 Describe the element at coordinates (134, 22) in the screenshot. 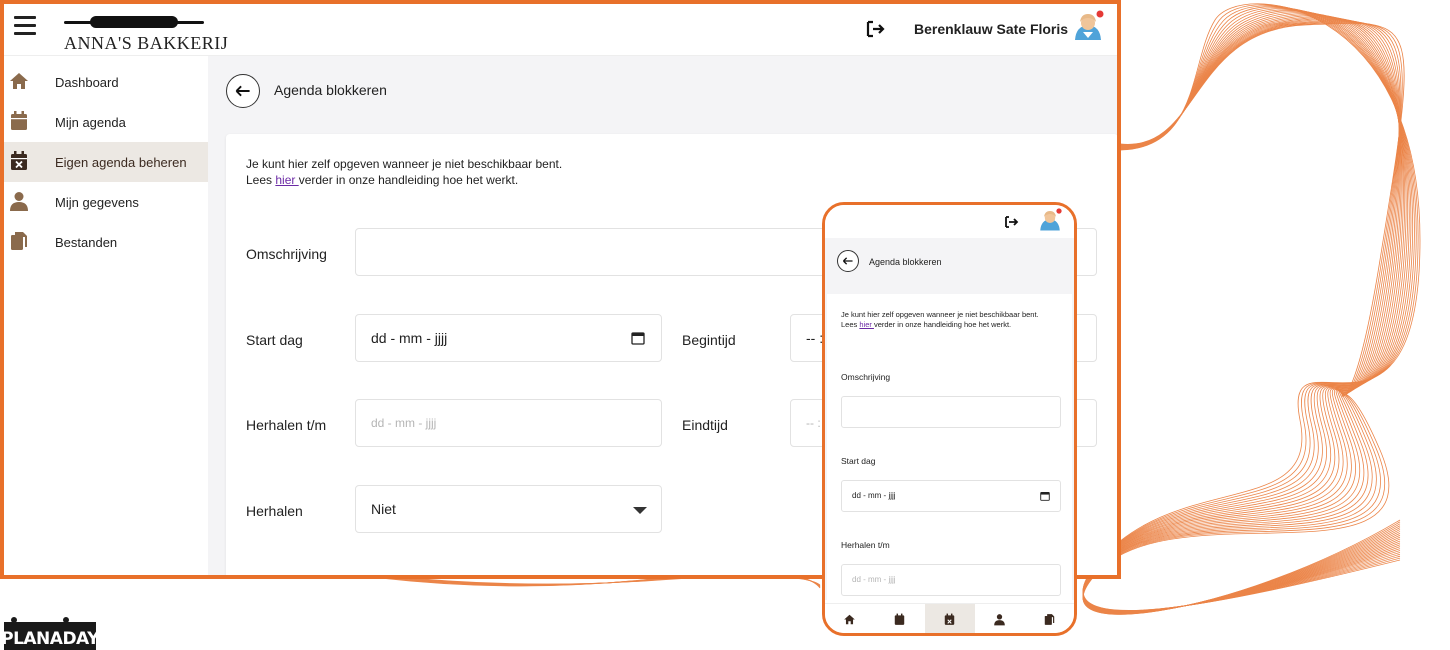

I see `rolling-pin-icon` at that location.